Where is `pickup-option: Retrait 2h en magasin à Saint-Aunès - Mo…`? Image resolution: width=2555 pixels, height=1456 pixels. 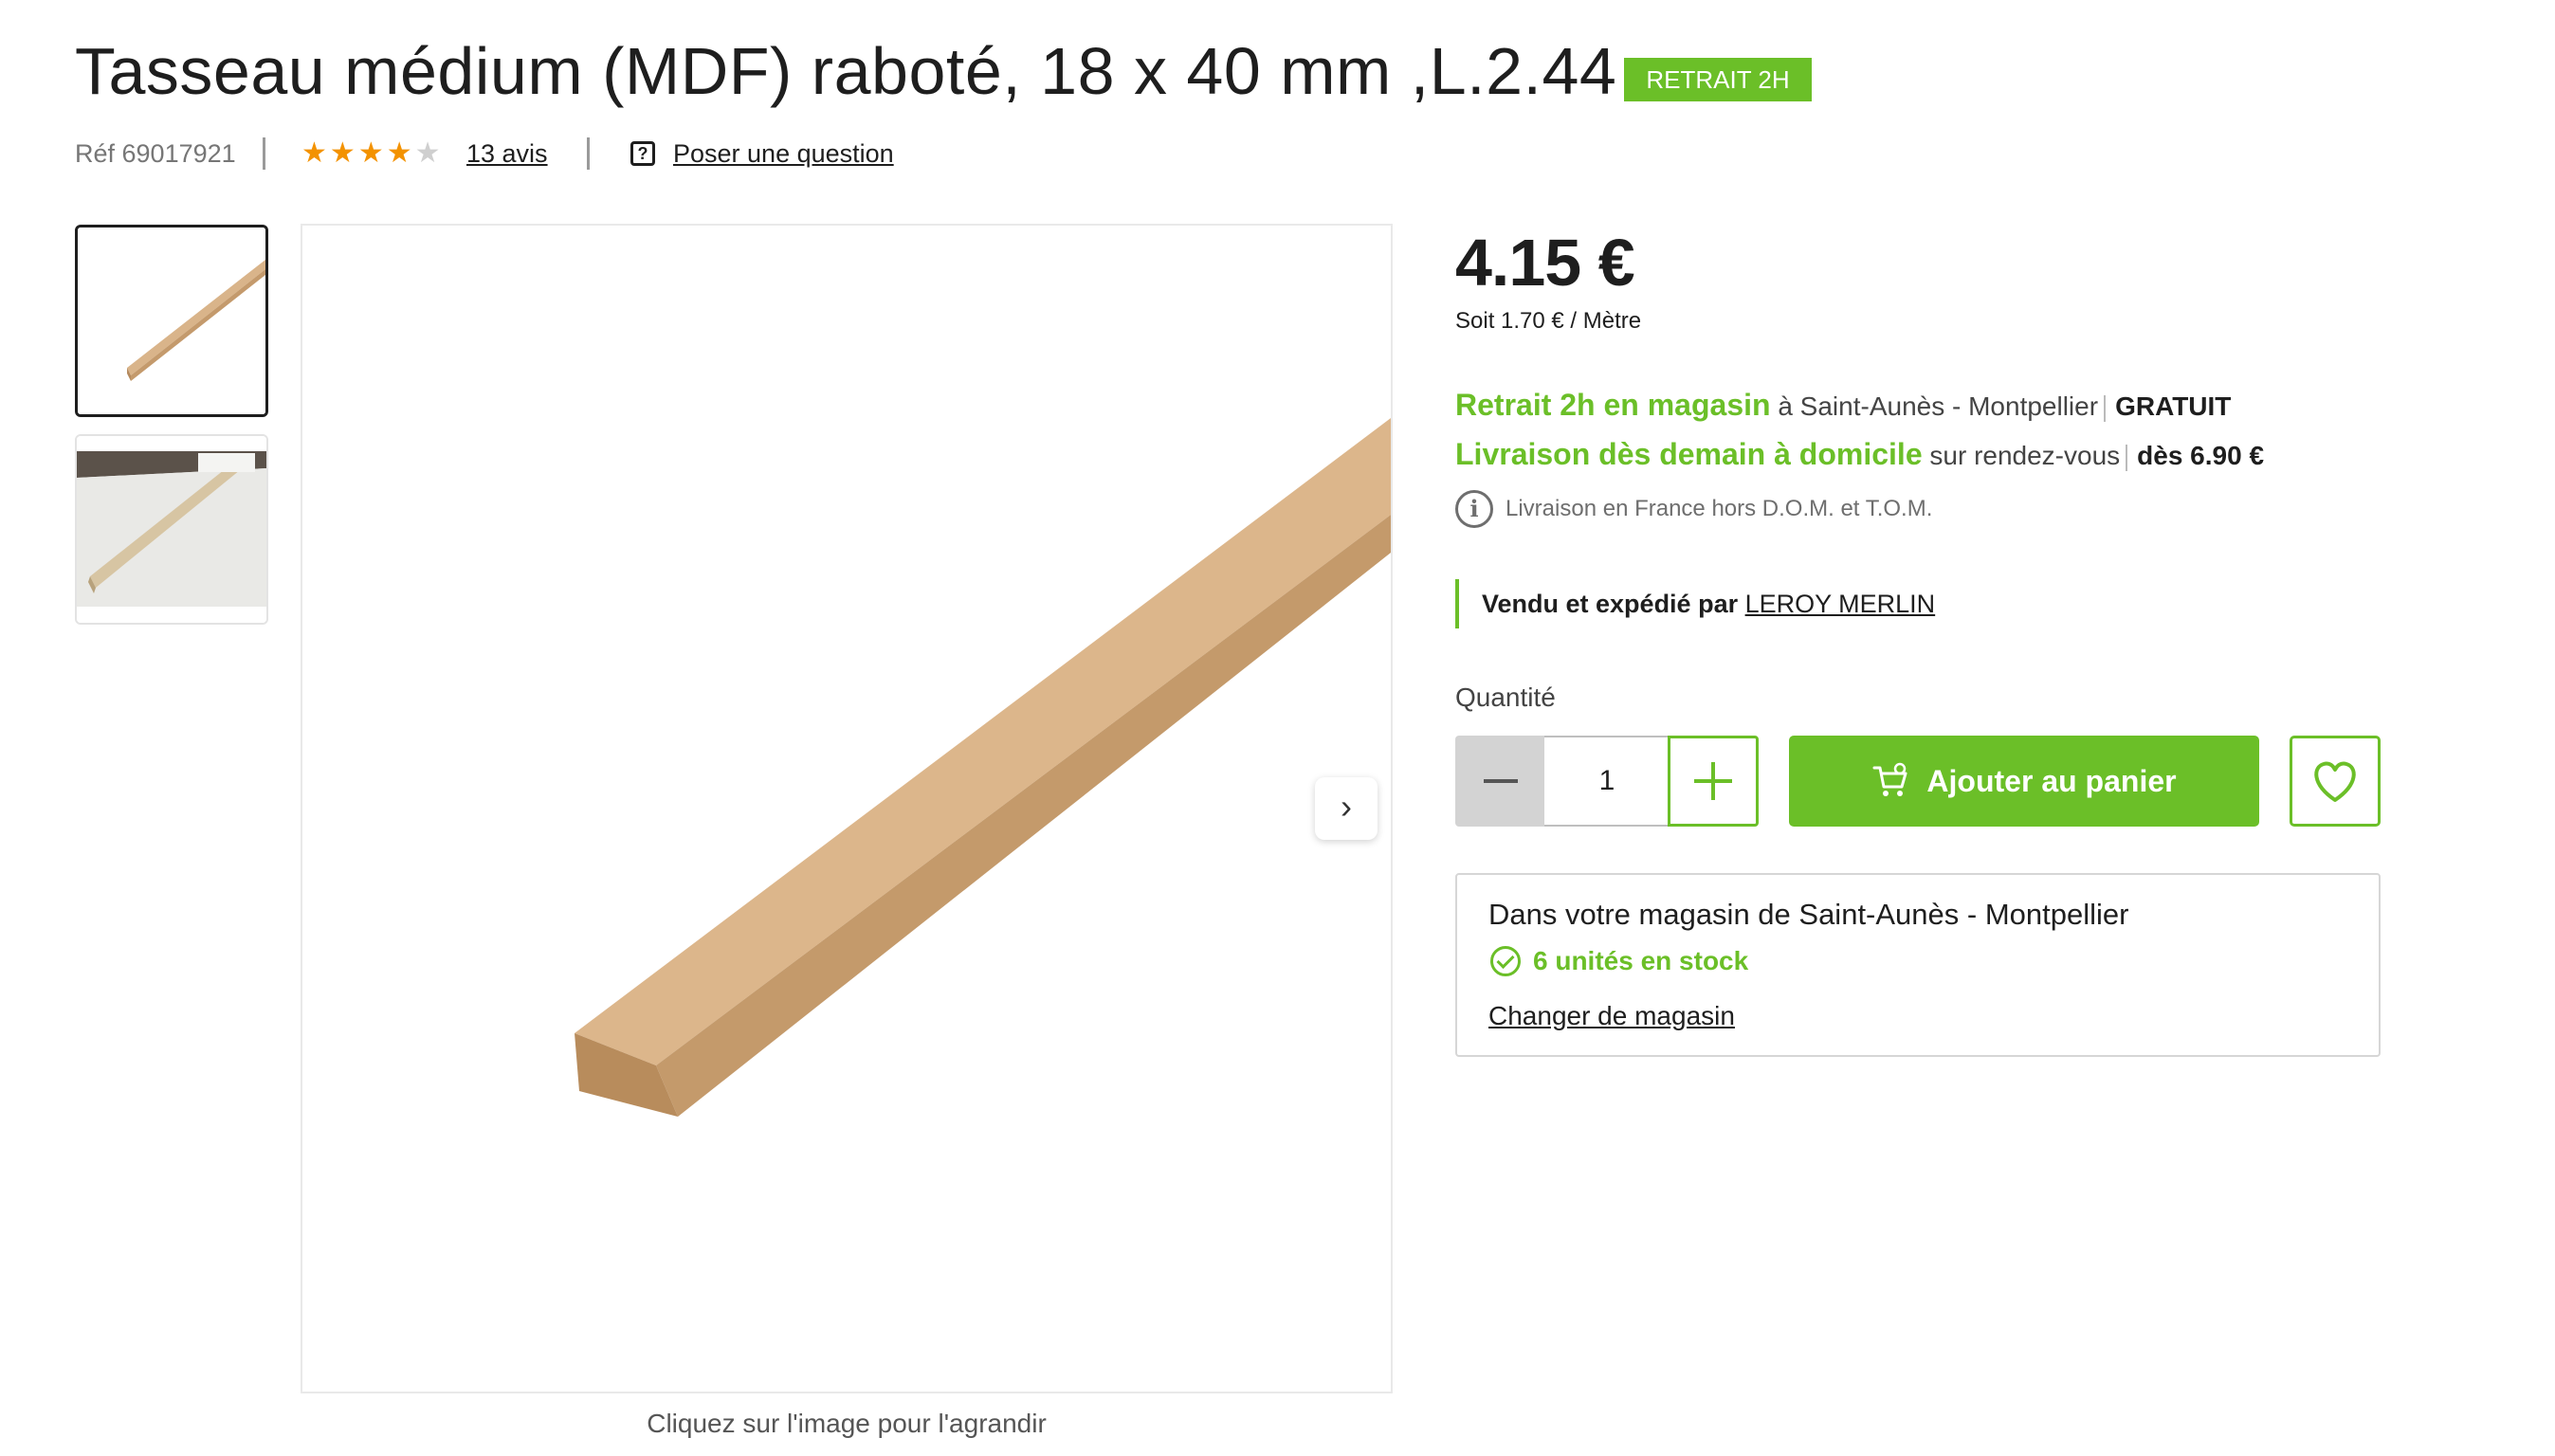 pickup-option: Retrait 2h en magasin à Saint-Aunès - Mo… is located at coordinates (1843, 405).